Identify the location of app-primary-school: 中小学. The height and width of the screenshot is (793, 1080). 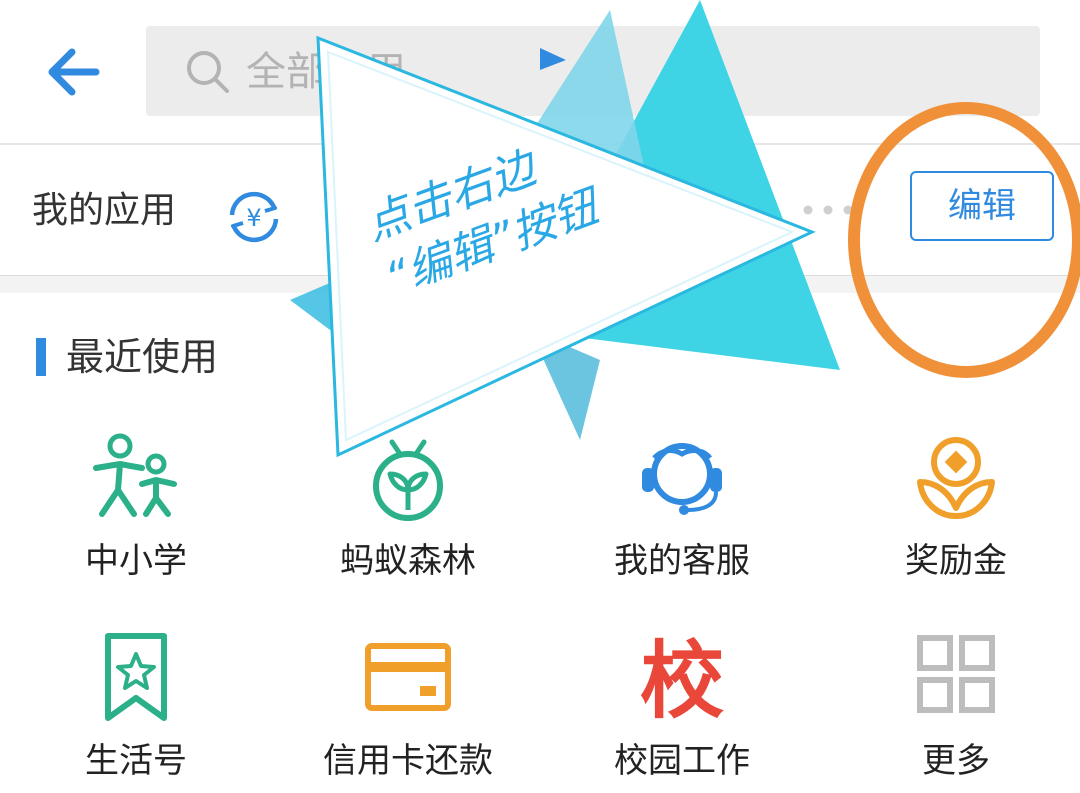
(136, 505).